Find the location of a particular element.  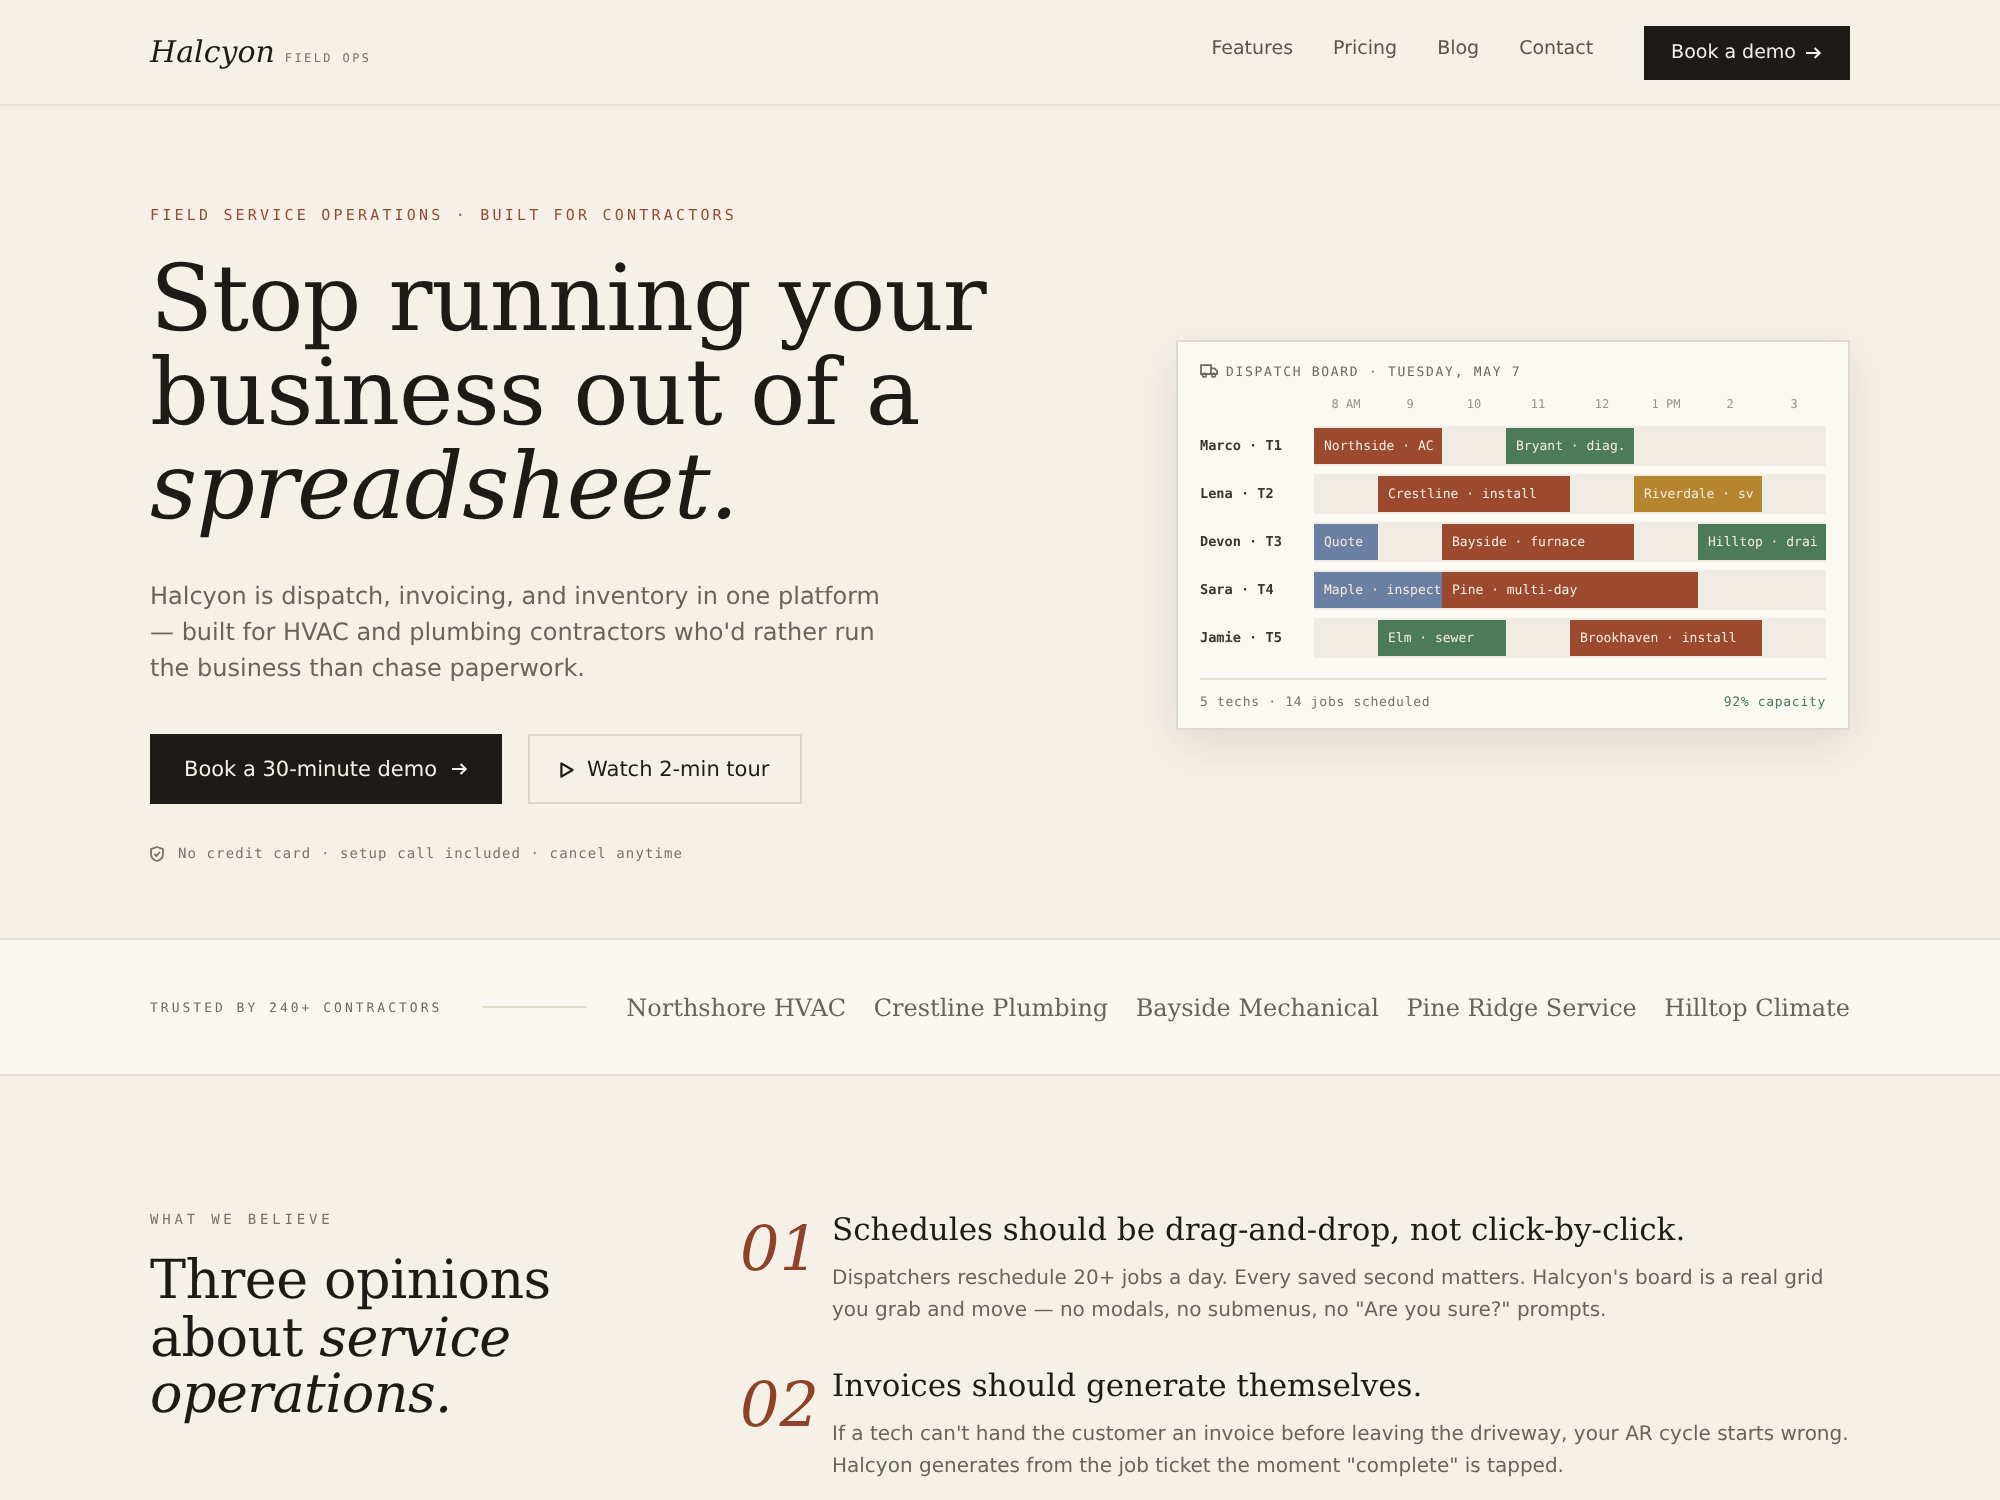

hero-headline: Stop running your business out of a spreadsheet. is located at coordinates (569, 393).